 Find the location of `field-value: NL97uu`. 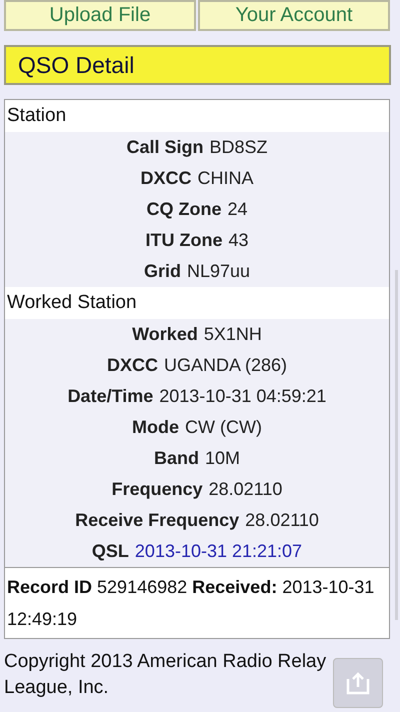

field-value: NL97uu is located at coordinates (218, 271).